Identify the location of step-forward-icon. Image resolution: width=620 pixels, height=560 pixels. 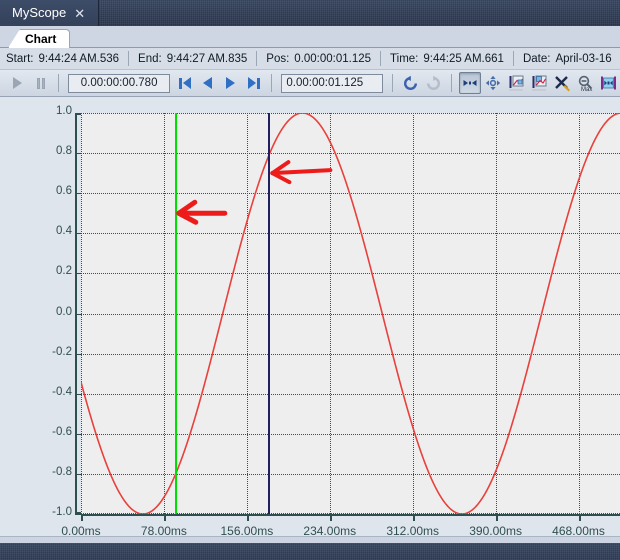
(231, 83).